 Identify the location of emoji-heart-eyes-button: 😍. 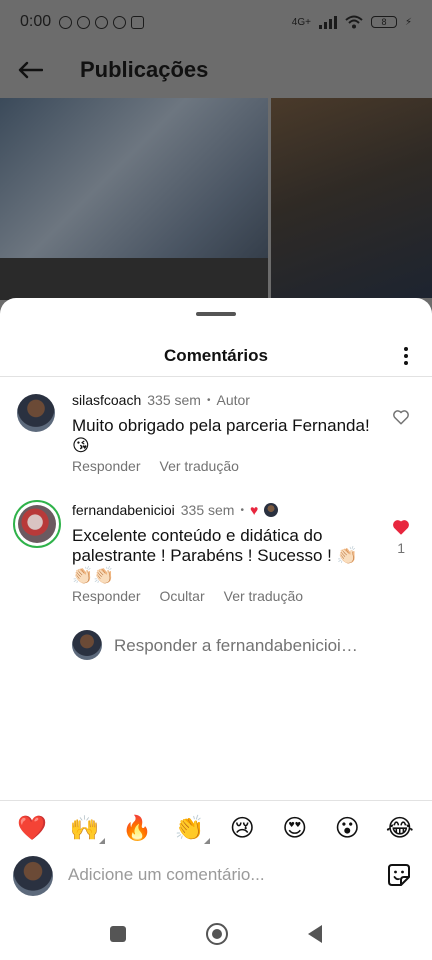
(295, 828).